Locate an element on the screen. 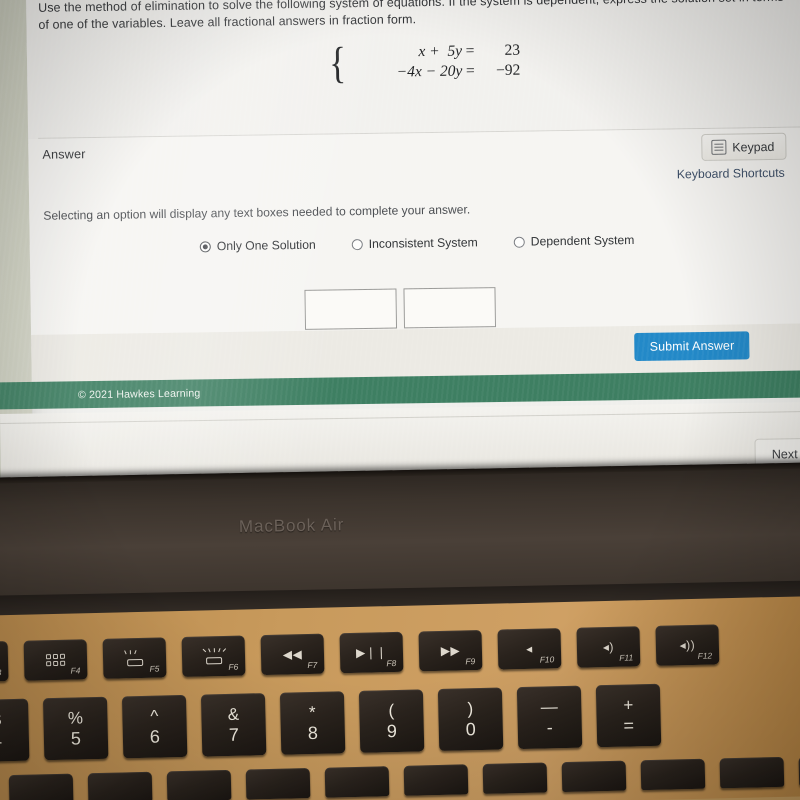  radio-option-dependent-system: Dependent System is located at coordinates (574, 241).